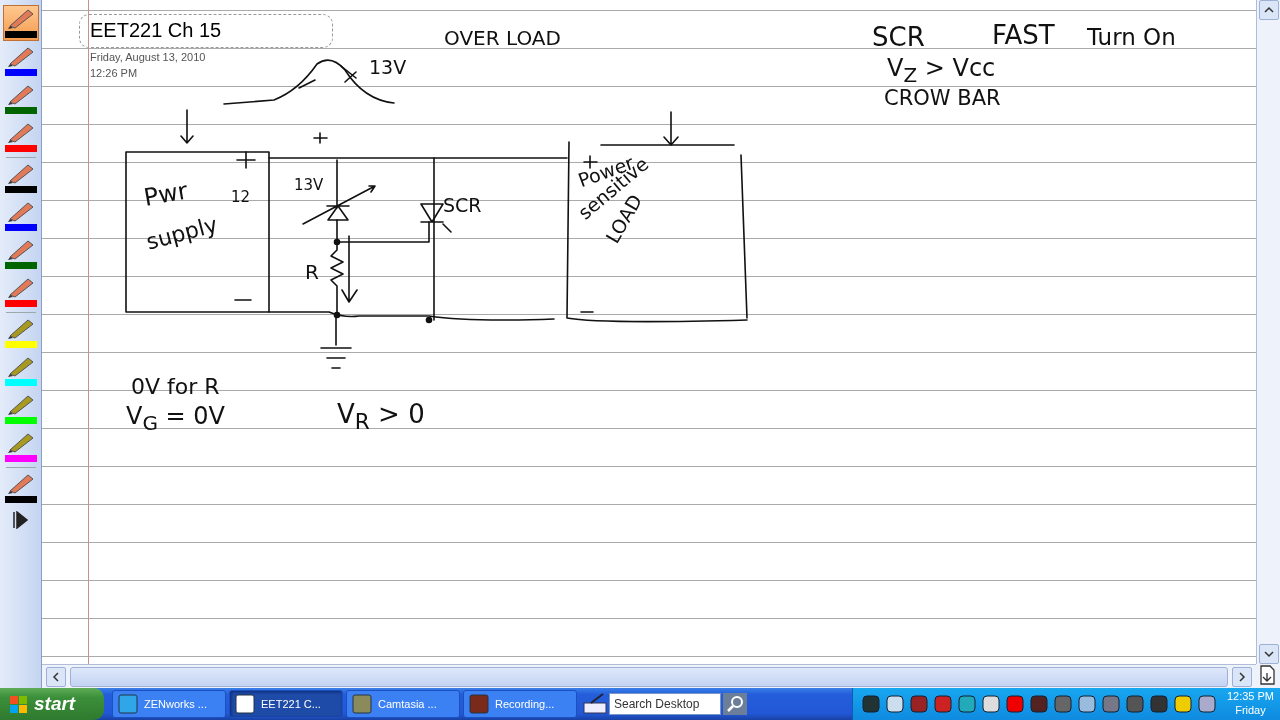 Image resolution: width=1280 pixels, height=720 pixels. I want to click on handwritten-note: V$_{R}$ > 0, so click(381, 417).